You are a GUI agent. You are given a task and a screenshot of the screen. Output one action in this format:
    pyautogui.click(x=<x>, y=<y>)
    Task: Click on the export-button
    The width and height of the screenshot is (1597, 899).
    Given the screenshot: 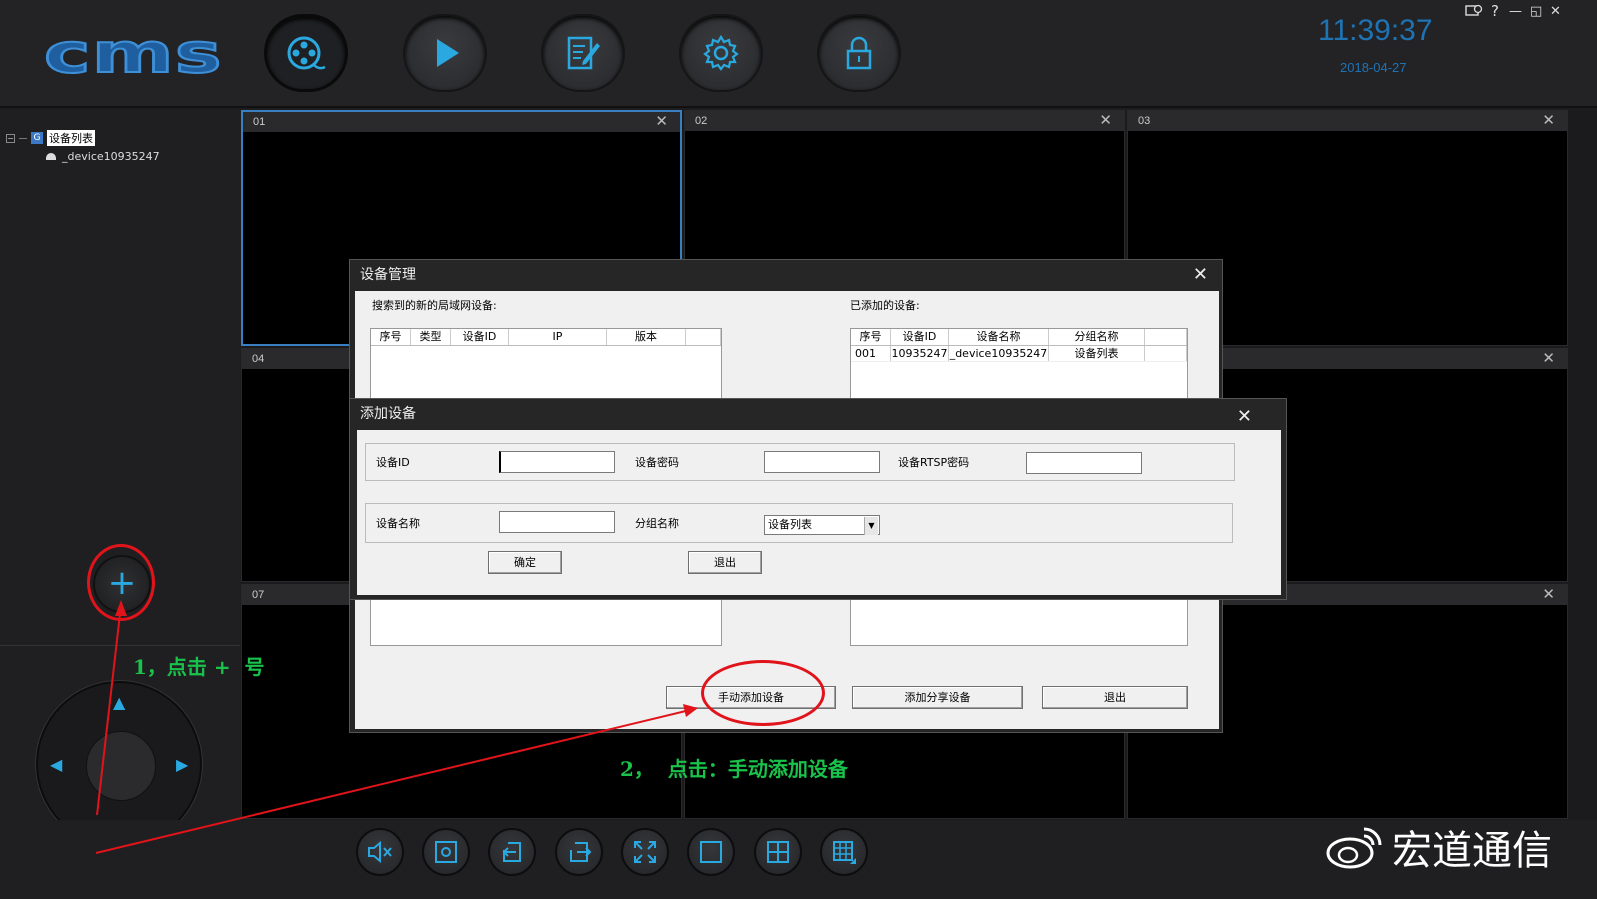 What is the action you would take?
    pyautogui.click(x=579, y=852)
    